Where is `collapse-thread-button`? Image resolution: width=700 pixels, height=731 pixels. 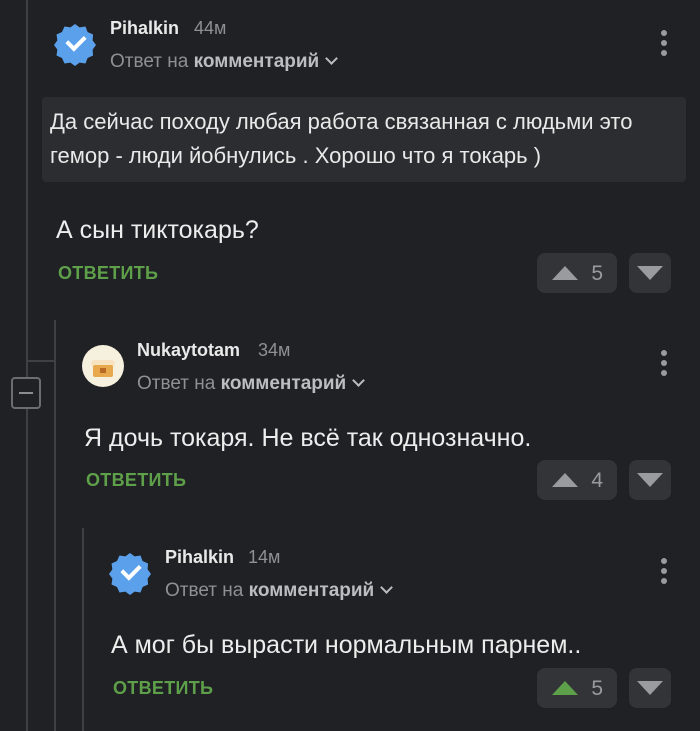 collapse-thread-button is located at coordinates (26, 393).